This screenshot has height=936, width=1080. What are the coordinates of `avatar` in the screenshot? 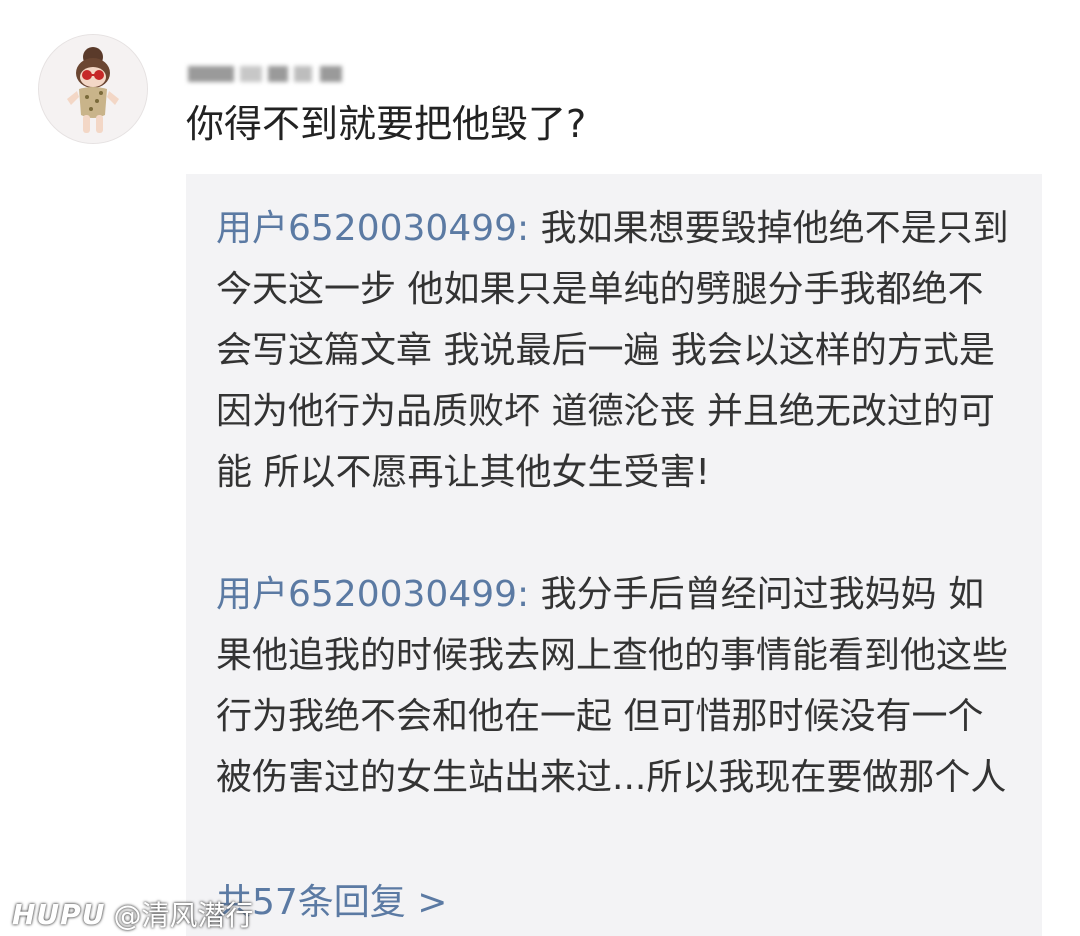 It's located at (93, 89).